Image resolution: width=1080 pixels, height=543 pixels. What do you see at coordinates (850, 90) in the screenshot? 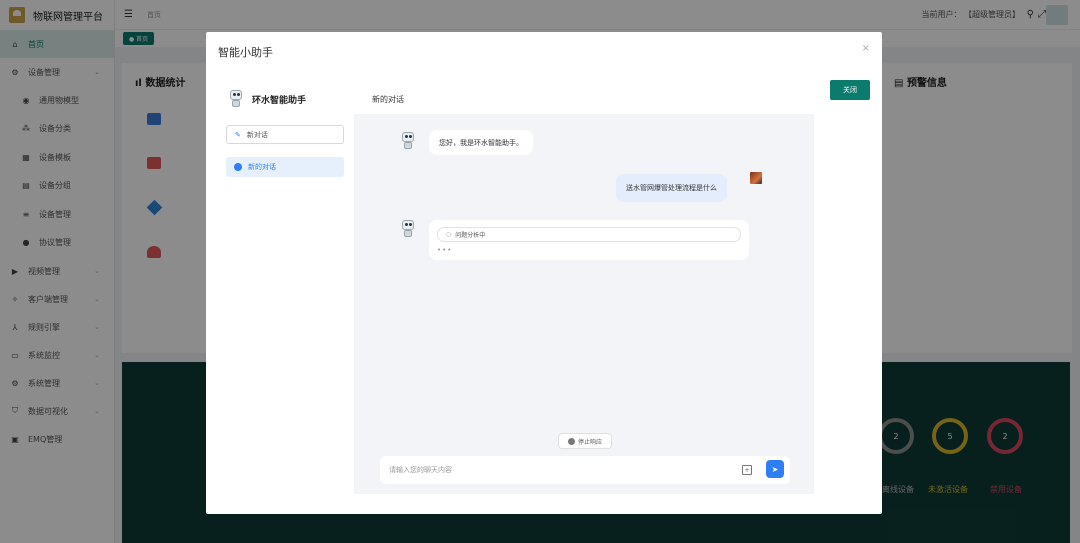
I see `close-button: 关闭` at bounding box center [850, 90].